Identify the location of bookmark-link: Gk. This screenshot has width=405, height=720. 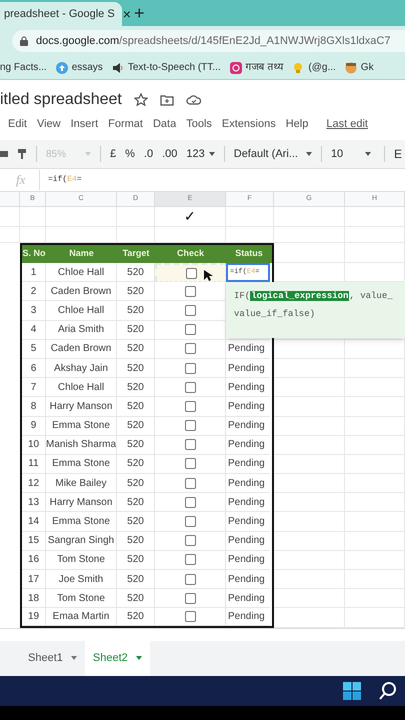
(367, 67).